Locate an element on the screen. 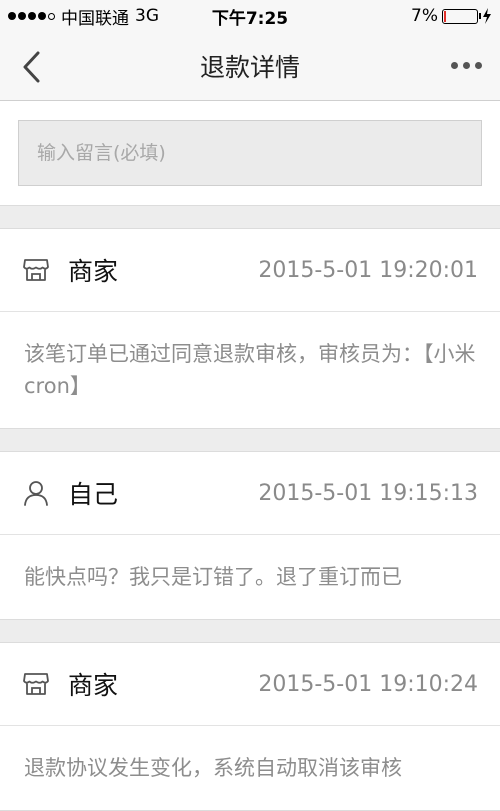  record-time: 2015-5-01 19:15:13 is located at coordinates (368, 493).